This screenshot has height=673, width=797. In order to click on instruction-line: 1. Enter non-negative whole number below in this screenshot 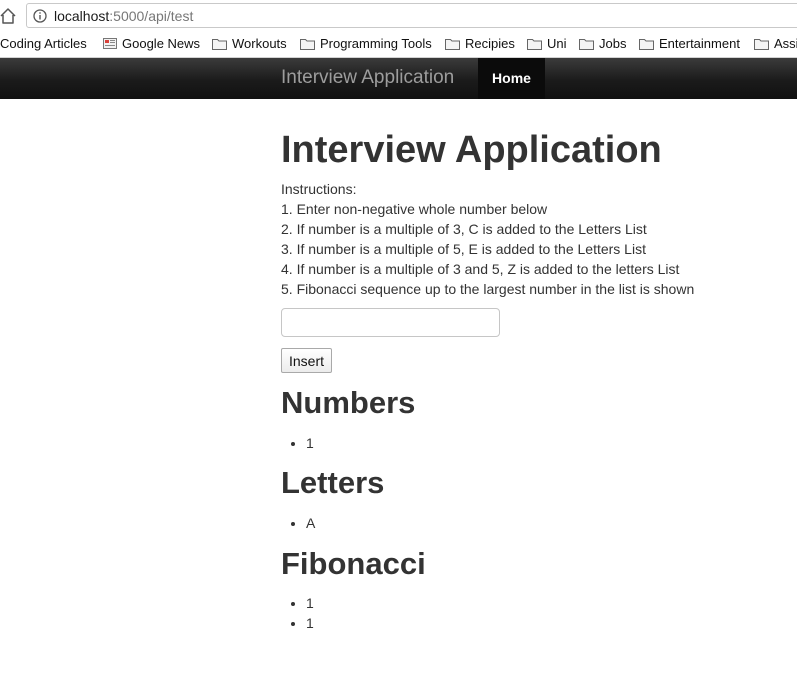, I will do `click(414, 209)`.